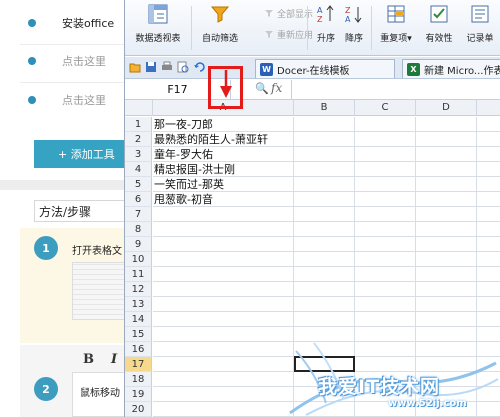 The image size is (500, 417). What do you see at coordinates (395, 89) in the screenshot?
I see `formula-input` at bounding box center [395, 89].